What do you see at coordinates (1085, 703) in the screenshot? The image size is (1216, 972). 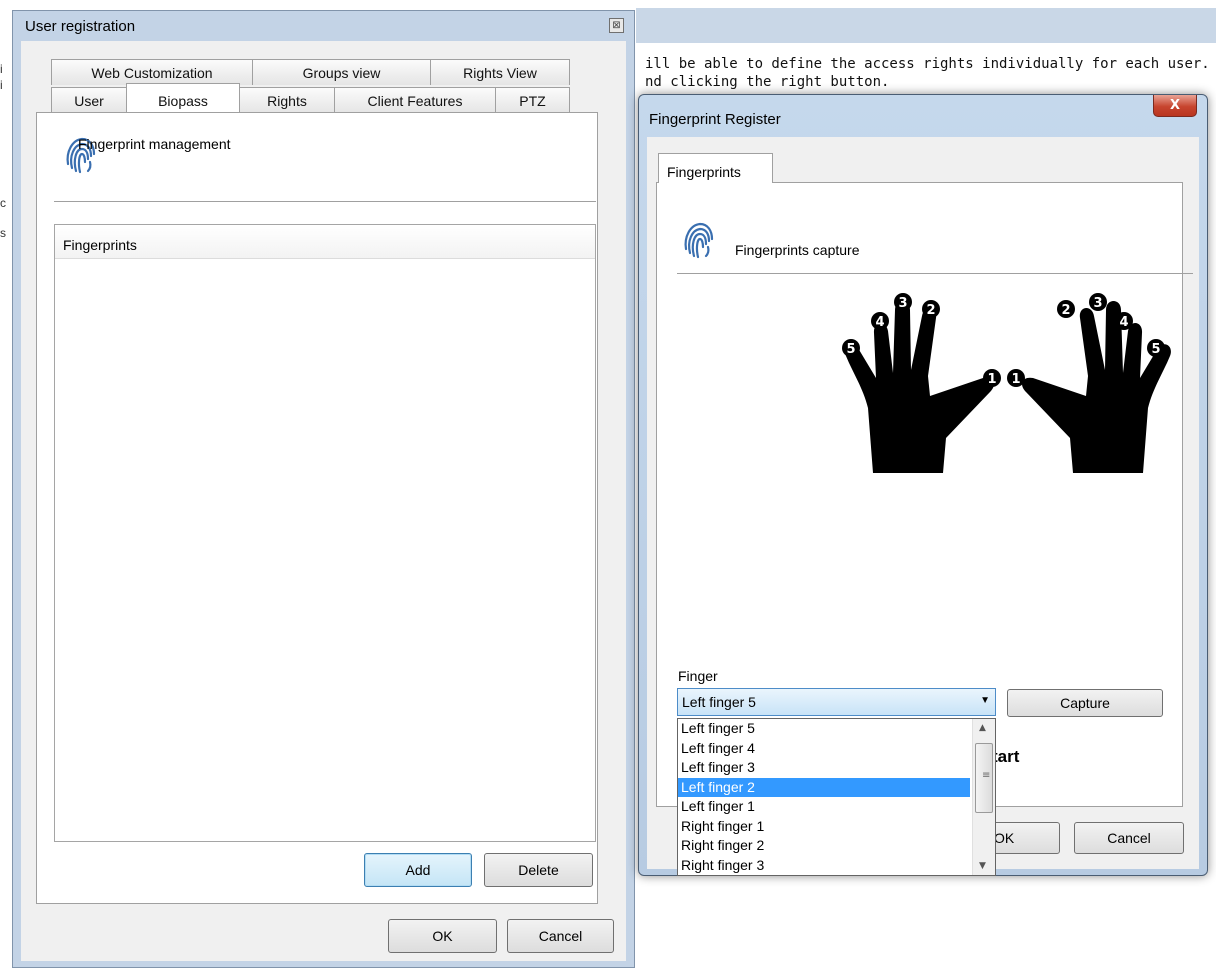 I see `capture-button: Capture` at bounding box center [1085, 703].